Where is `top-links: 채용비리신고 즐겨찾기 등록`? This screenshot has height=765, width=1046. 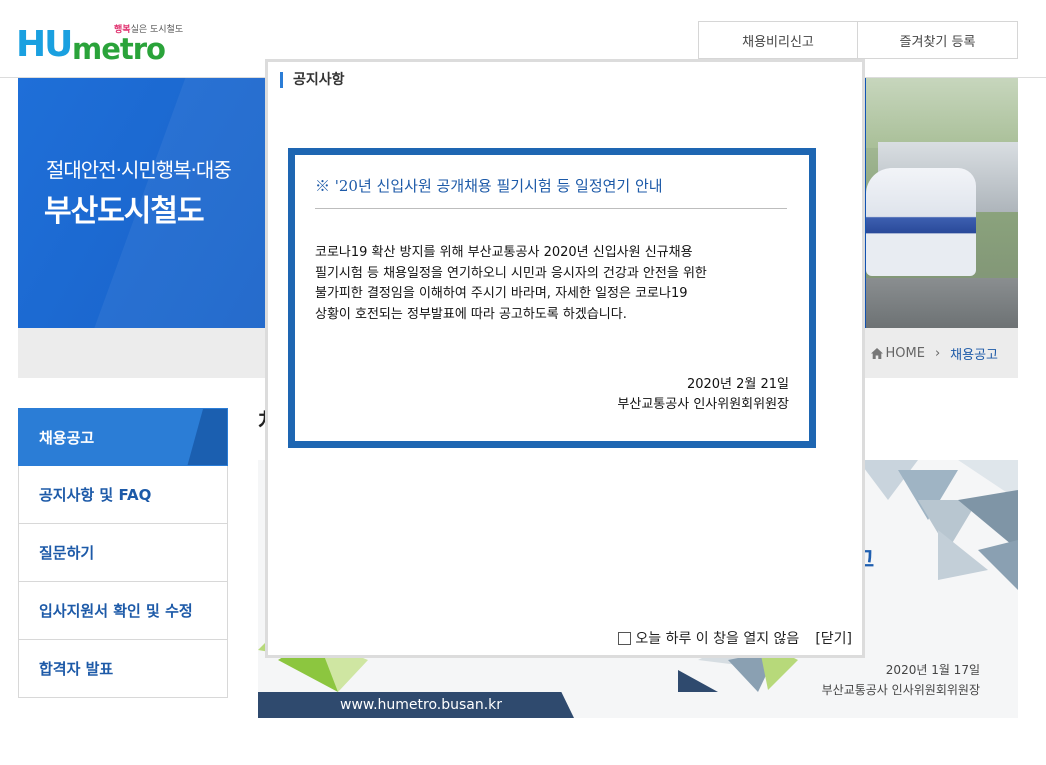 top-links: 채용비리신고 즐겨찾기 등록 is located at coordinates (858, 40).